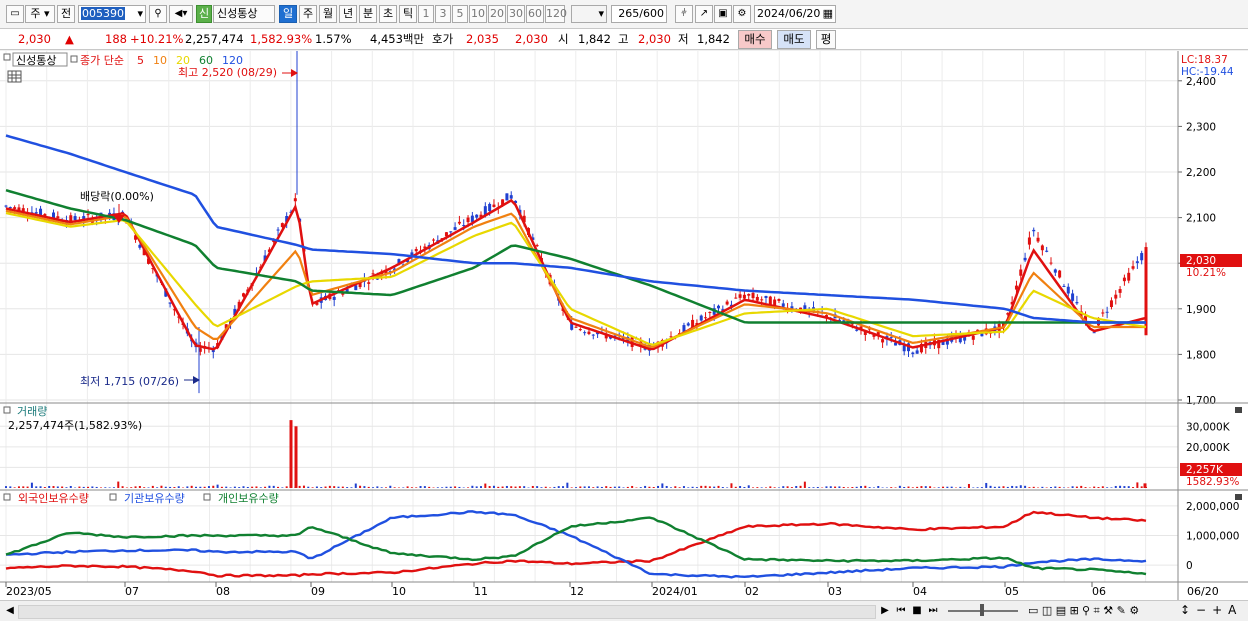  Describe the element at coordinates (10, 611) in the screenshot. I see `scroll-left-icon: ◀` at that location.